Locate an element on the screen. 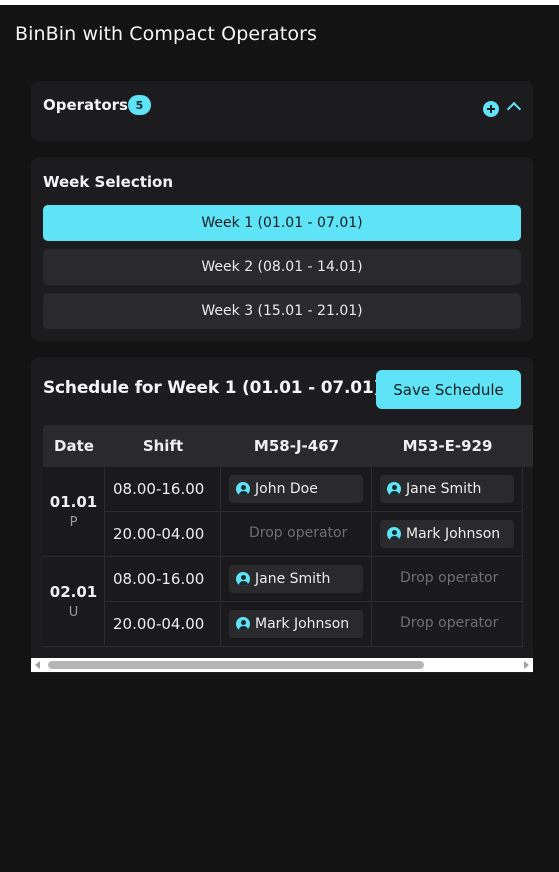 The image size is (559, 872). operator-chip: John Doe is located at coordinates (296, 489).